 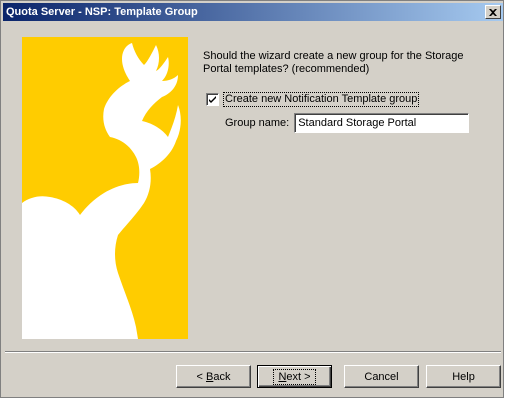 I want to click on create-group-checkbox-row: Create new Notification Template group, so click(x=313, y=99).